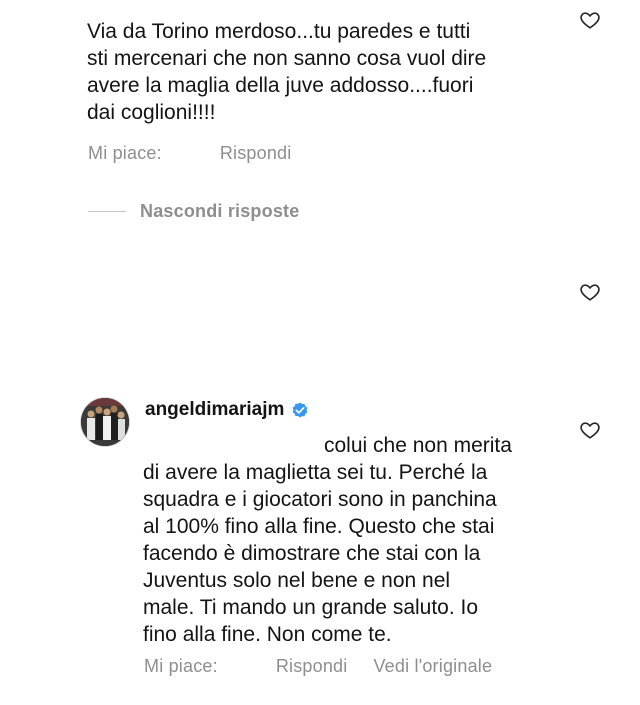 This screenshot has width=640, height=705. I want to click on avatar, so click(105, 422).